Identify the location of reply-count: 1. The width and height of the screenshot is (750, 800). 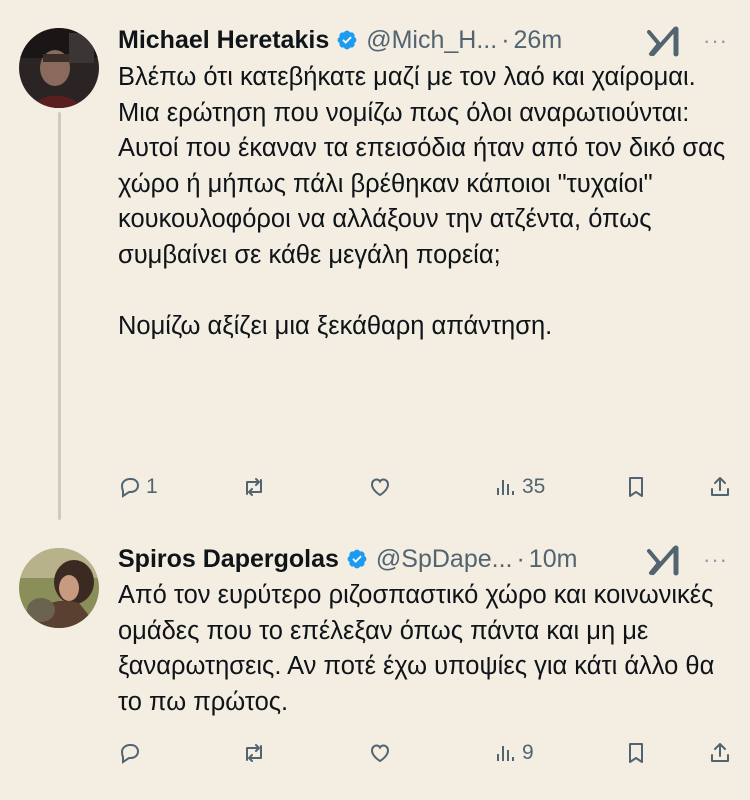
(152, 486).